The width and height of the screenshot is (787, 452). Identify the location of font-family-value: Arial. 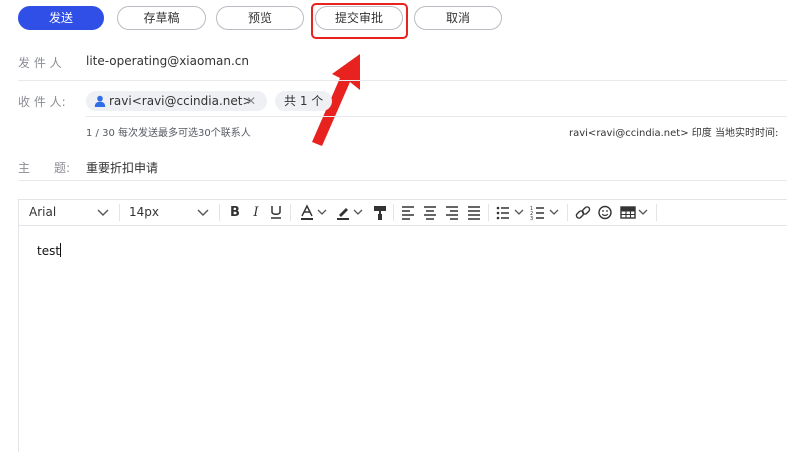
(43, 212).